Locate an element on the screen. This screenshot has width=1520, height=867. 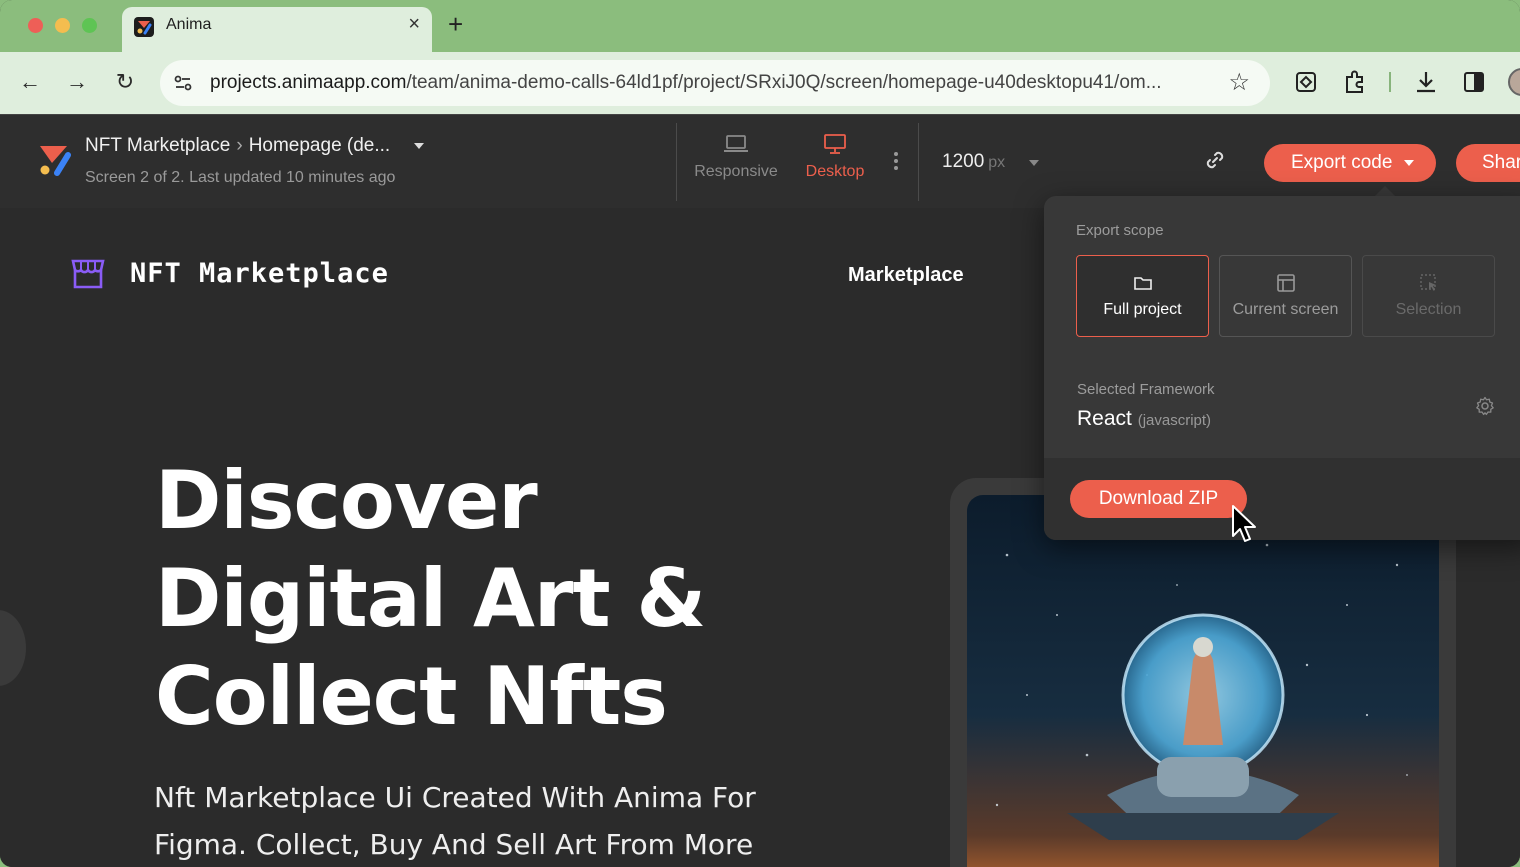
share-button: Shar is located at coordinates (1488, 163).